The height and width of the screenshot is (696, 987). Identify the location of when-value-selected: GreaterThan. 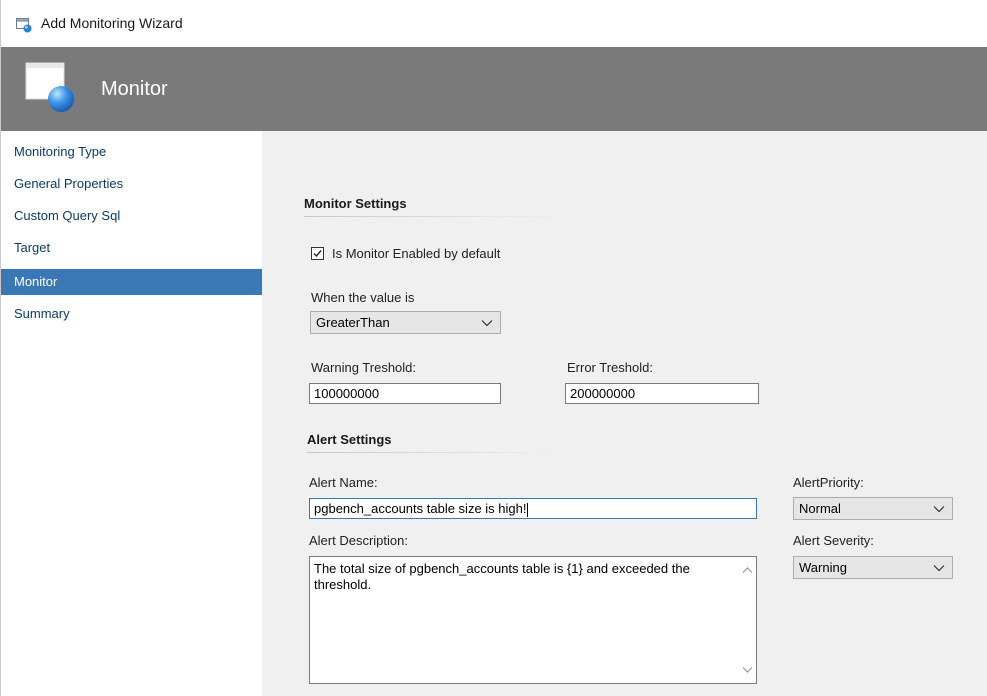
(353, 322).